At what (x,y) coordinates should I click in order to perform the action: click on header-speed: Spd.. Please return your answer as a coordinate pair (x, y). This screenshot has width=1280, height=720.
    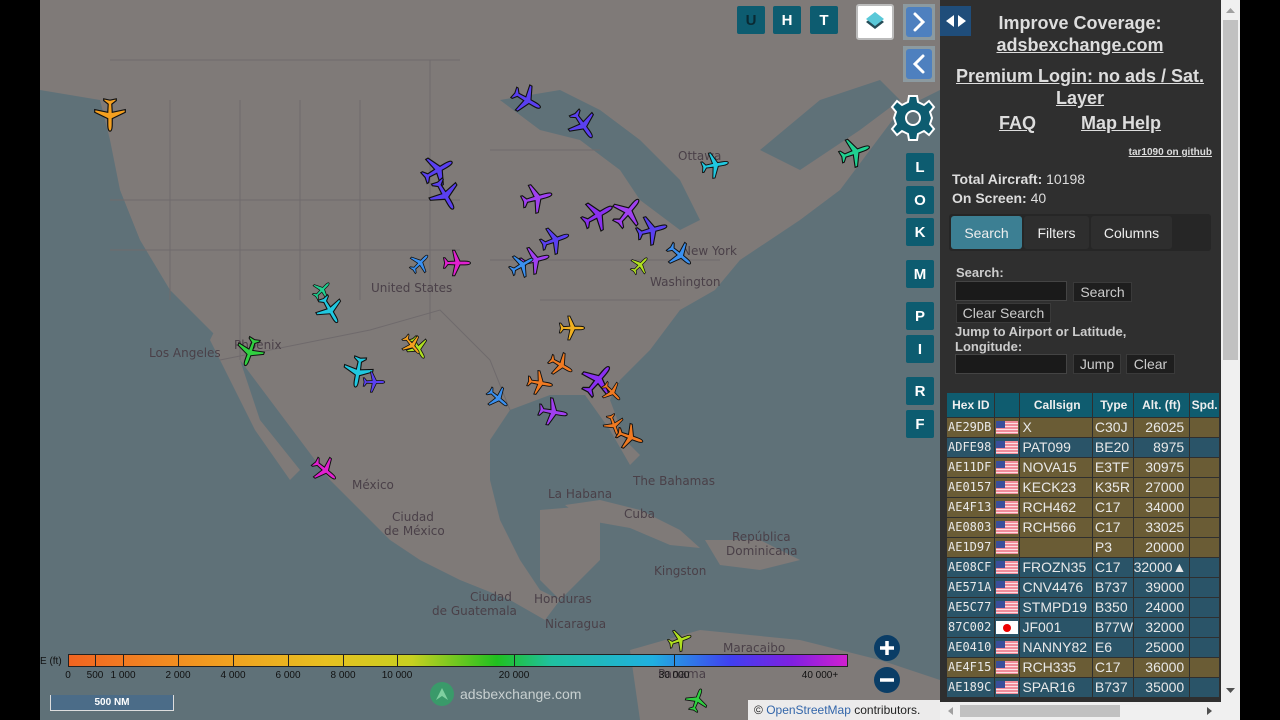
    Looking at the image, I should click on (1205, 405).